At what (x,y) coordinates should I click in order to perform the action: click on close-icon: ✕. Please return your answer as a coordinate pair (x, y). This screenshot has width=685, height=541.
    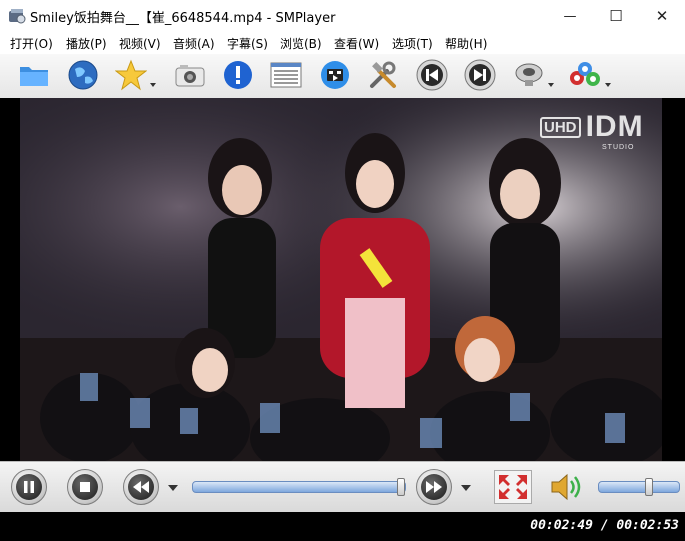
    Looking at the image, I should click on (662, 16).